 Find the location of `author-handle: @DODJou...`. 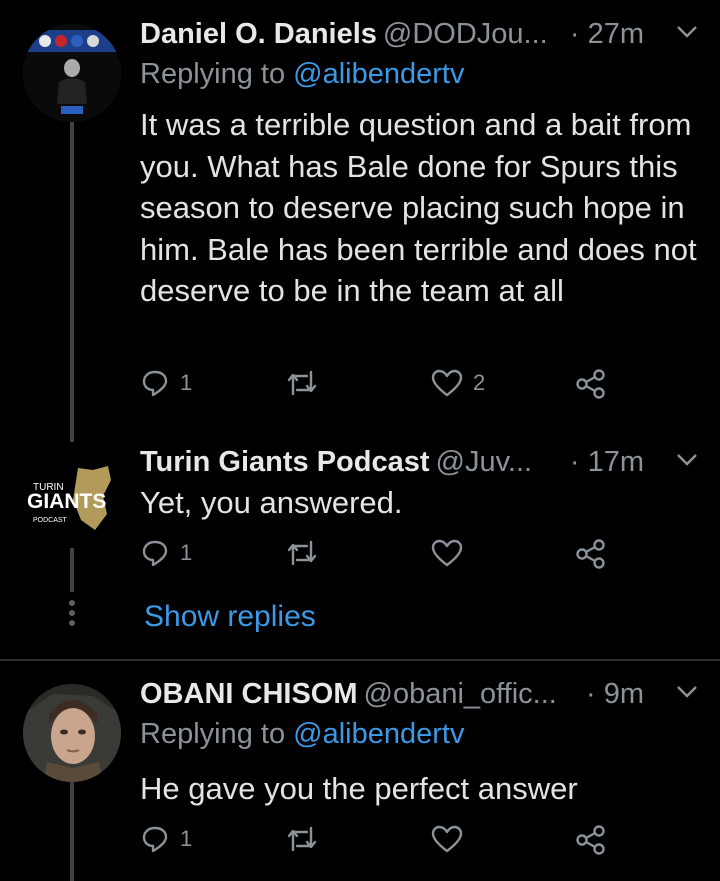

author-handle: @DODJou... is located at coordinates (465, 34).